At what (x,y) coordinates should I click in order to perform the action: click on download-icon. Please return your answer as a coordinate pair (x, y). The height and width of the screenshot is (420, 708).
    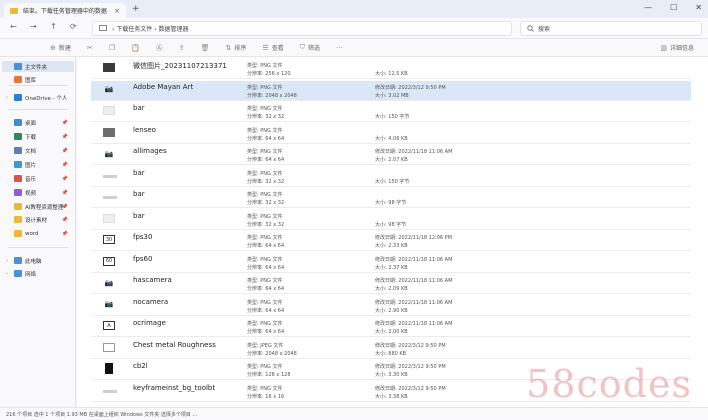
    Looking at the image, I should click on (18, 136).